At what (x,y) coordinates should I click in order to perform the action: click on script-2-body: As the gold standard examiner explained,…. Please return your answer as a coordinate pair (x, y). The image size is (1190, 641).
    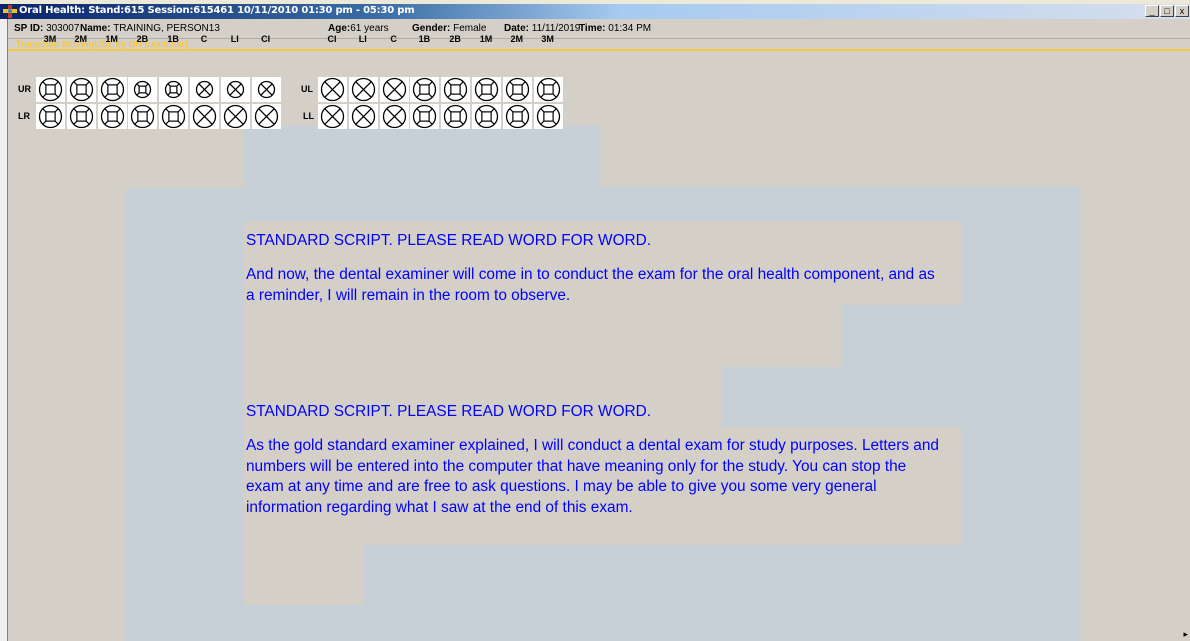
    Looking at the image, I should click on (592, 476).